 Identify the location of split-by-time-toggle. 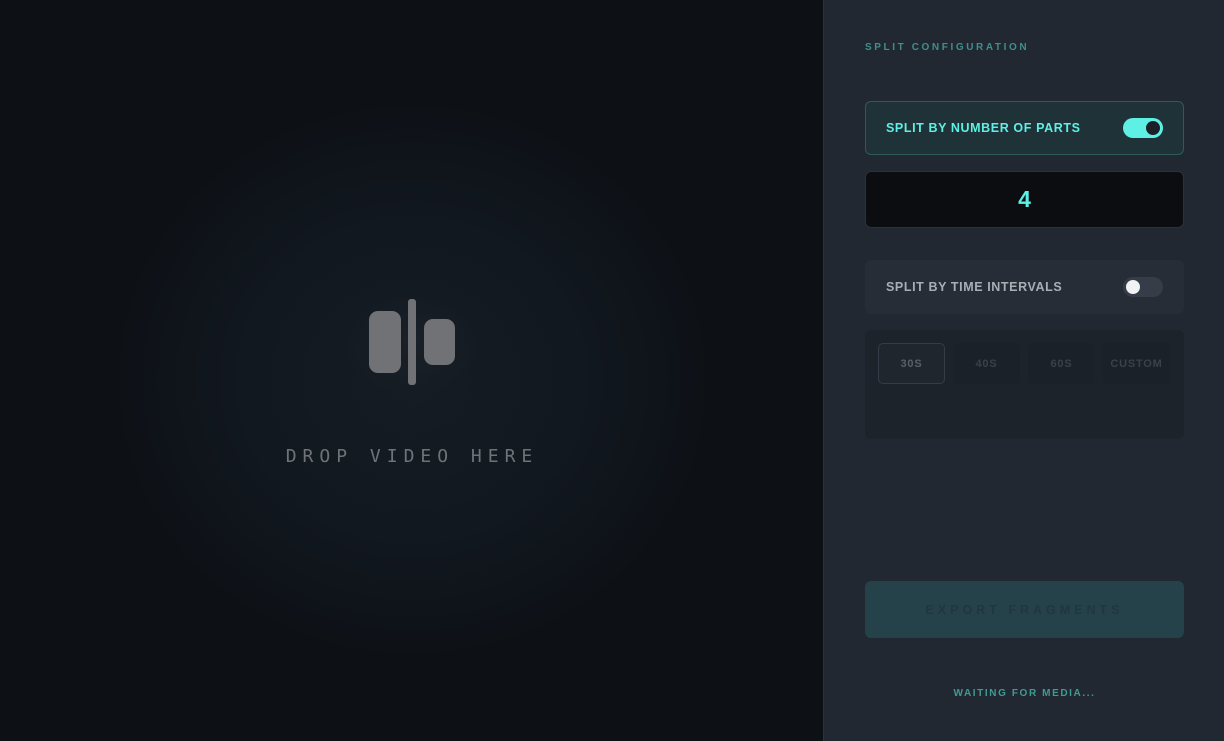
(1143, 287).